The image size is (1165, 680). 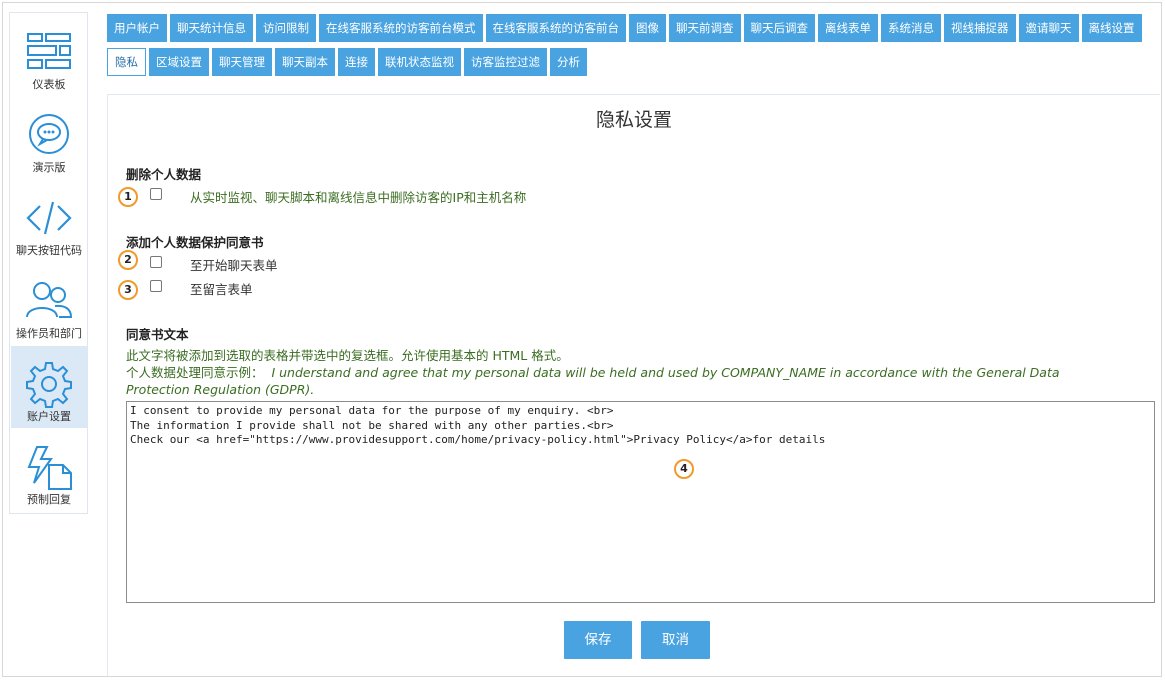 What do you see at coordinates (49, 416) in the screenshot?
I see `sidebar-item-label: 账户设置` at bounding box center [49, 416].